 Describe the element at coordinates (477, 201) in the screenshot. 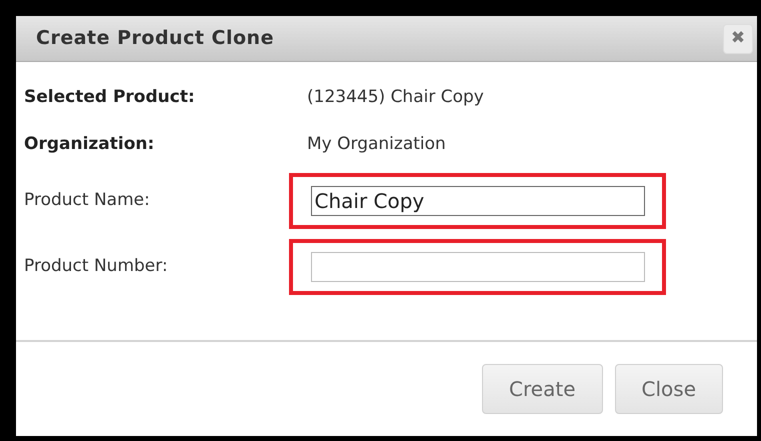

I see `input-field: Chair Copy` at that location.